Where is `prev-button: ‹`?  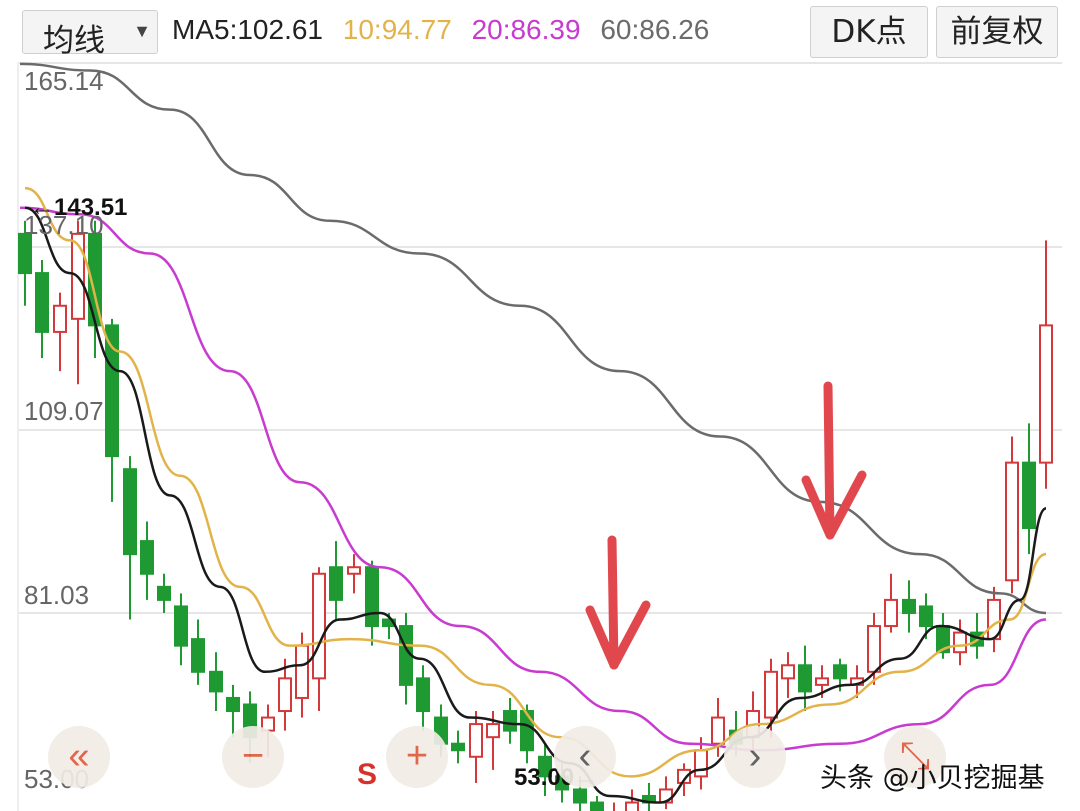 prev-button: ‹ is located at coordinates (585, 757).